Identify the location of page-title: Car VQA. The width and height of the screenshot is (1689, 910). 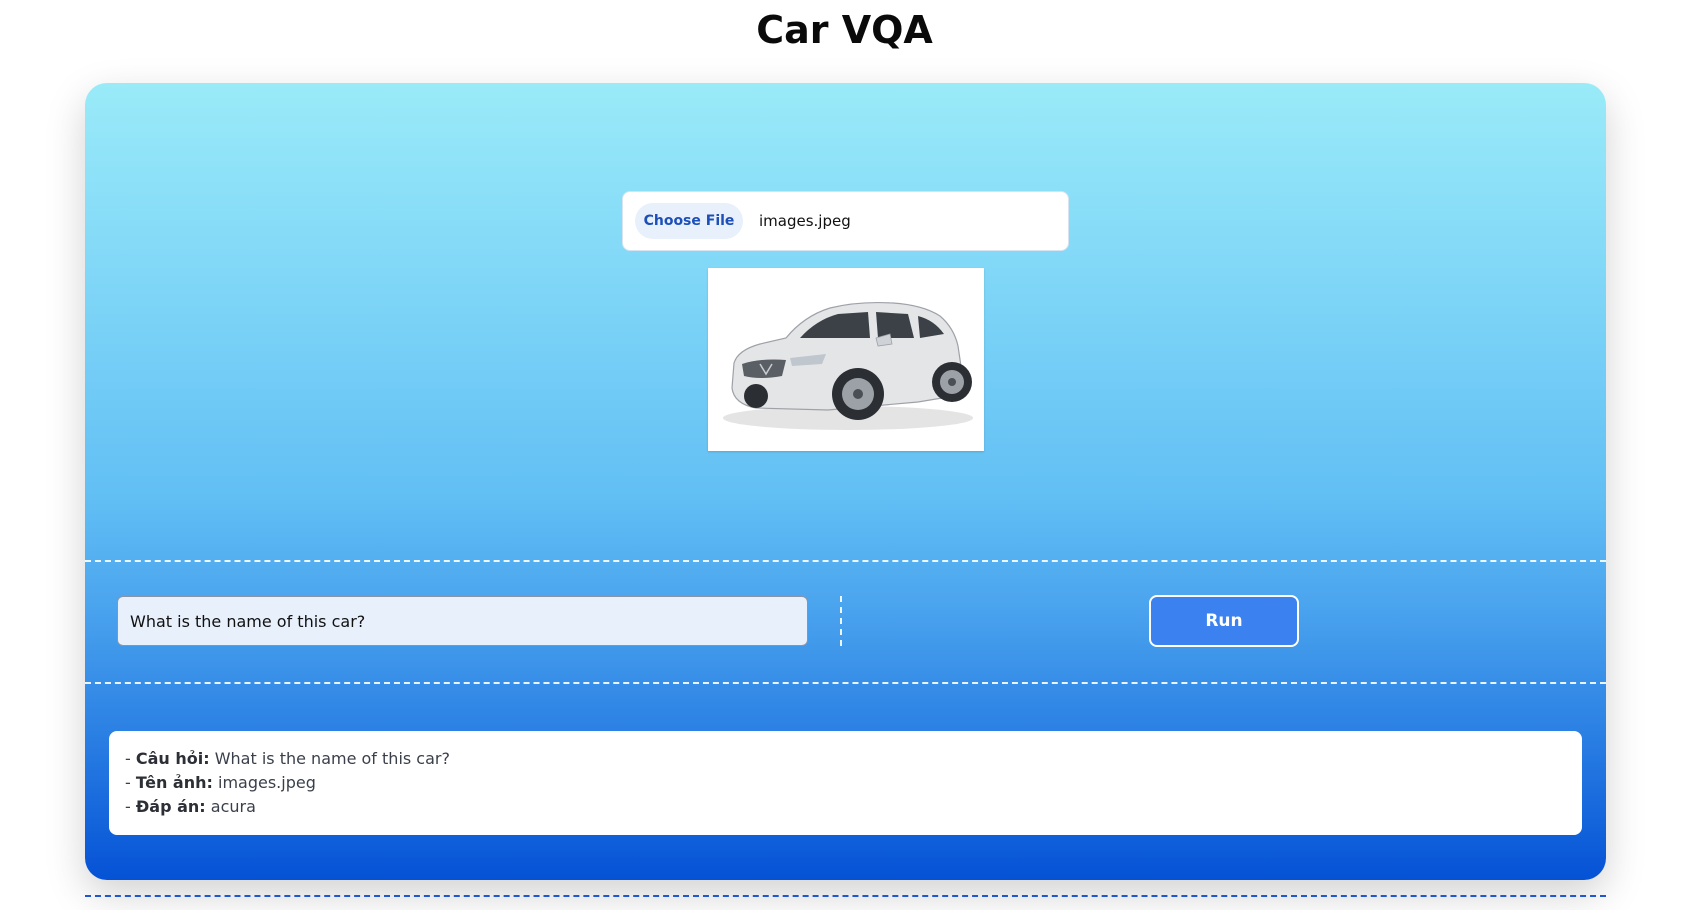
(844, 30).